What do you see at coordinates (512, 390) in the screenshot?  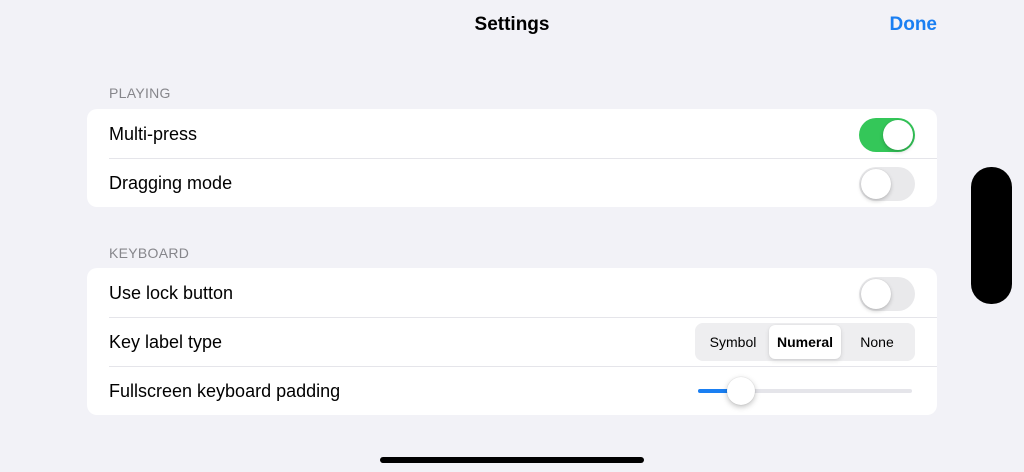 I see `row-fullscreen-keyboard-padding: Fullscreen keyboard padding` at bounding box center [512, 390].